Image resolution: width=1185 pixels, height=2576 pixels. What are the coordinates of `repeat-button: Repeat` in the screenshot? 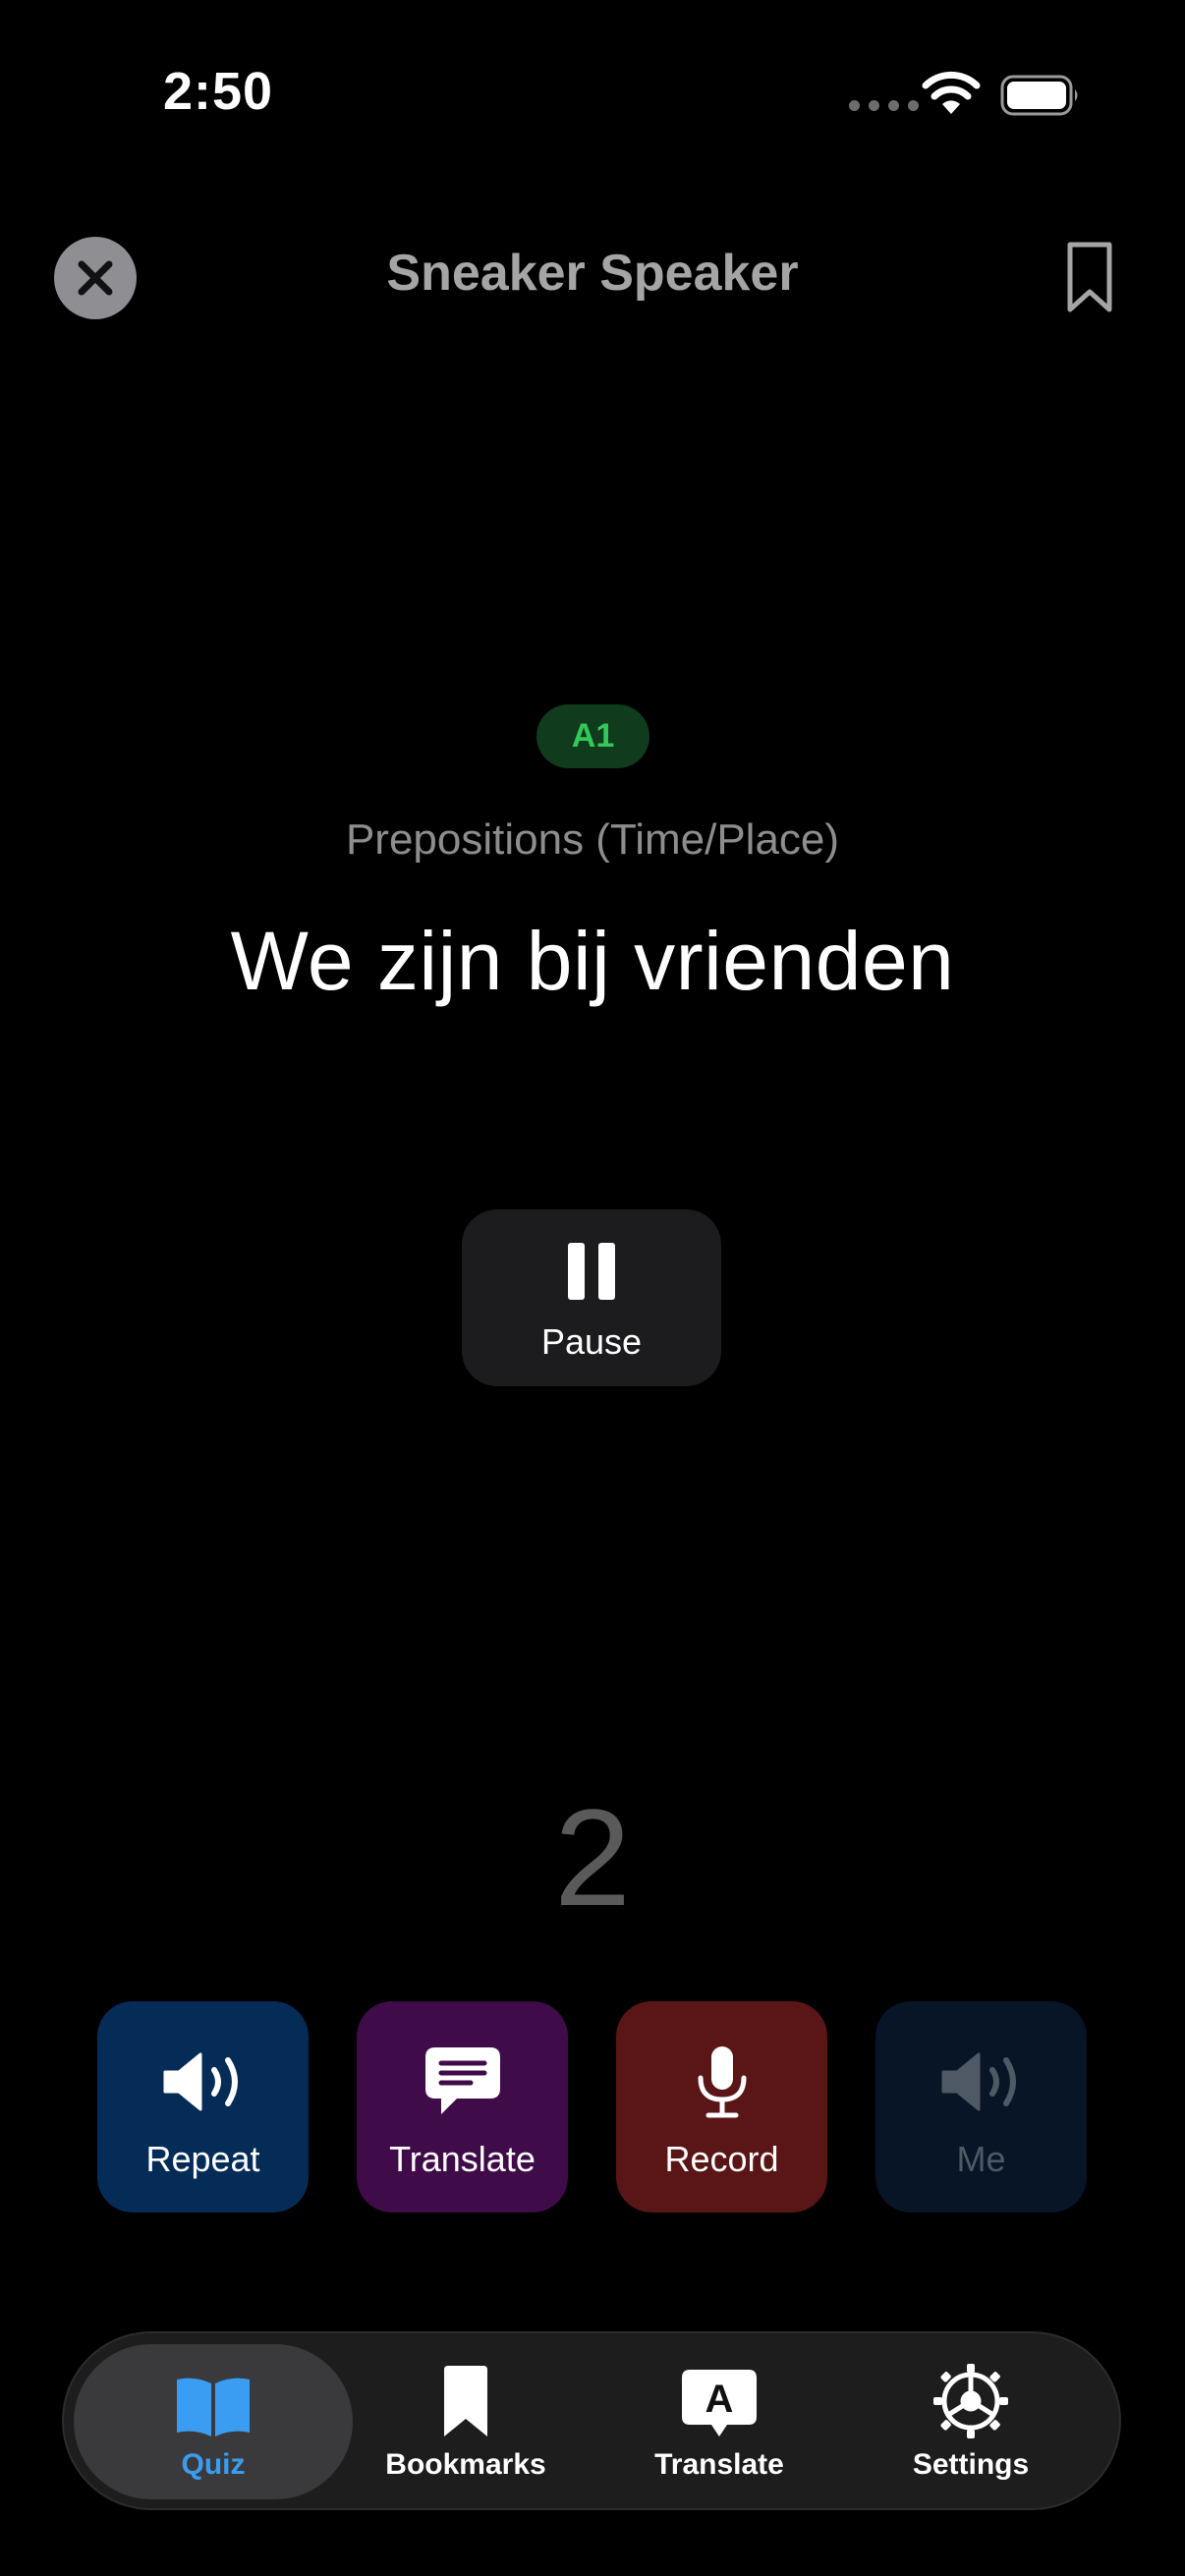 It's located at (203, 2106).